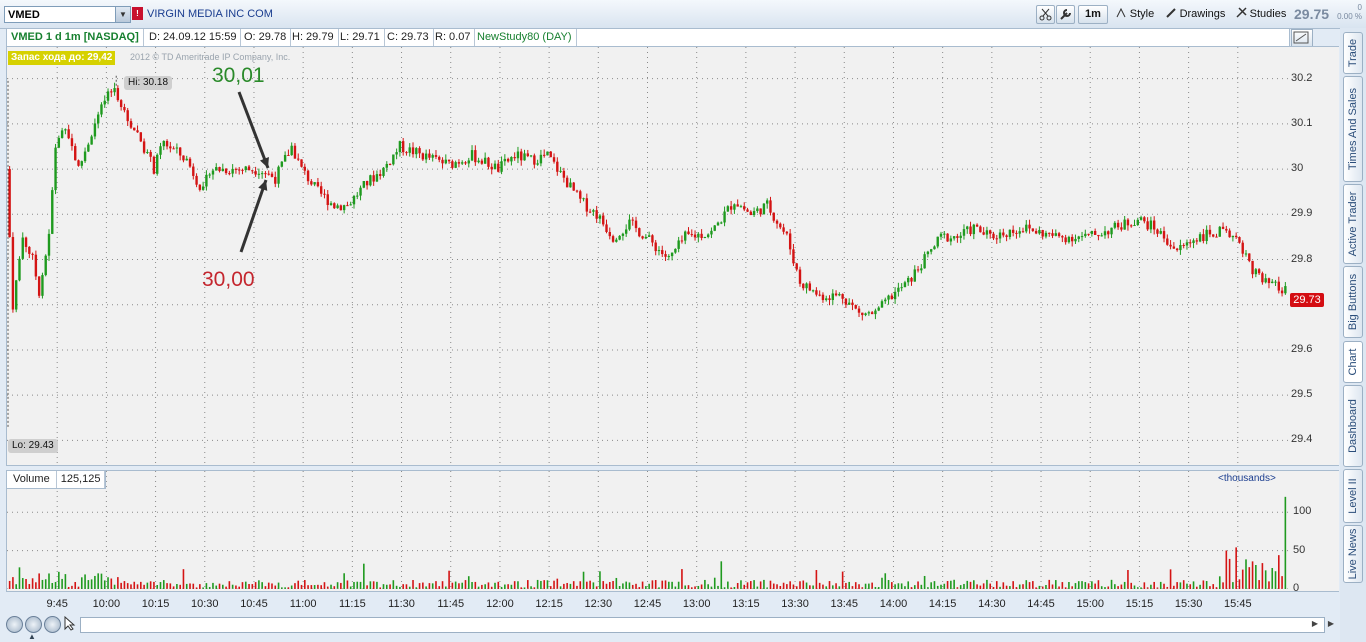 This screenshot has width=1366, height=642. Describe the element at coordinates (58, 14) in the screenshot. I see `symbol-input` at that location.